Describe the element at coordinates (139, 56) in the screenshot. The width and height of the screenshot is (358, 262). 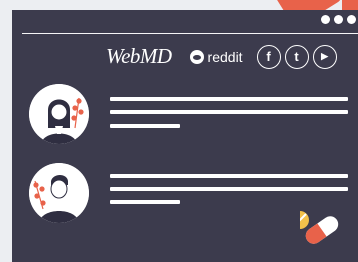
I see `webmd-logo: WebMD` at that location.